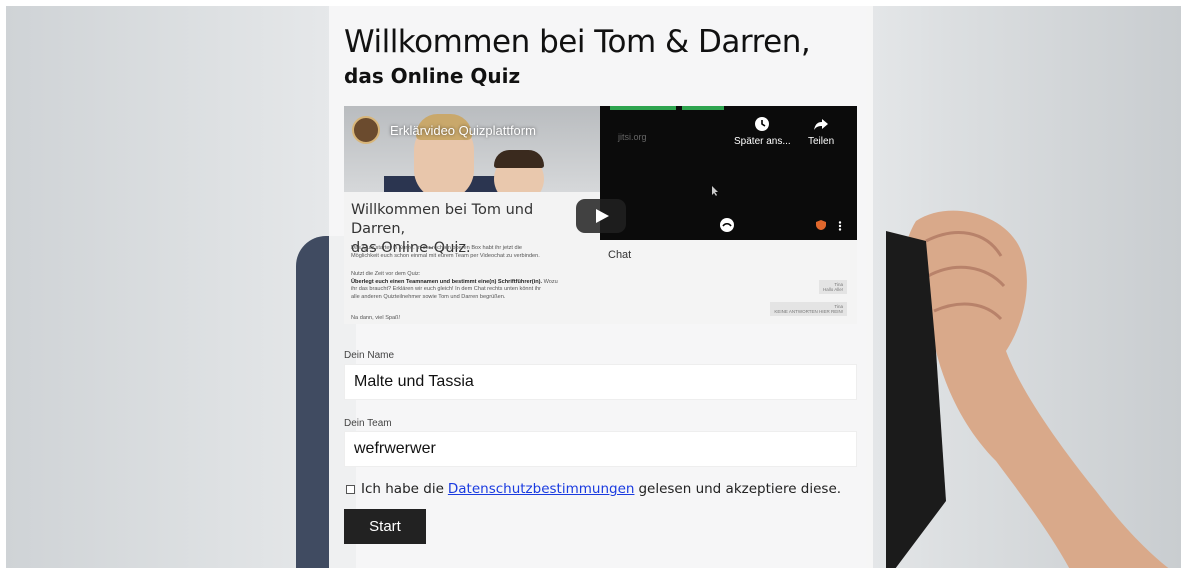 The height and width of the screenshot is (568, 1181). What do you see at coordinates (840, 226) in the screenshot?
I see `more-menu-icon` at bounding box center [840, 226].